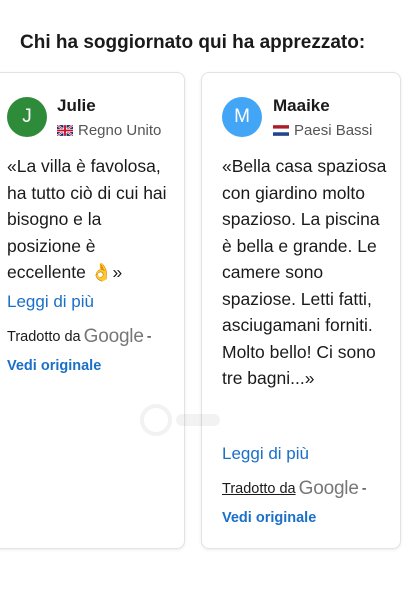  What do you see at coordinates (281, 130) in the screenshot?
I see `netherlands-flag-icon` at bounding box center [281, 130].